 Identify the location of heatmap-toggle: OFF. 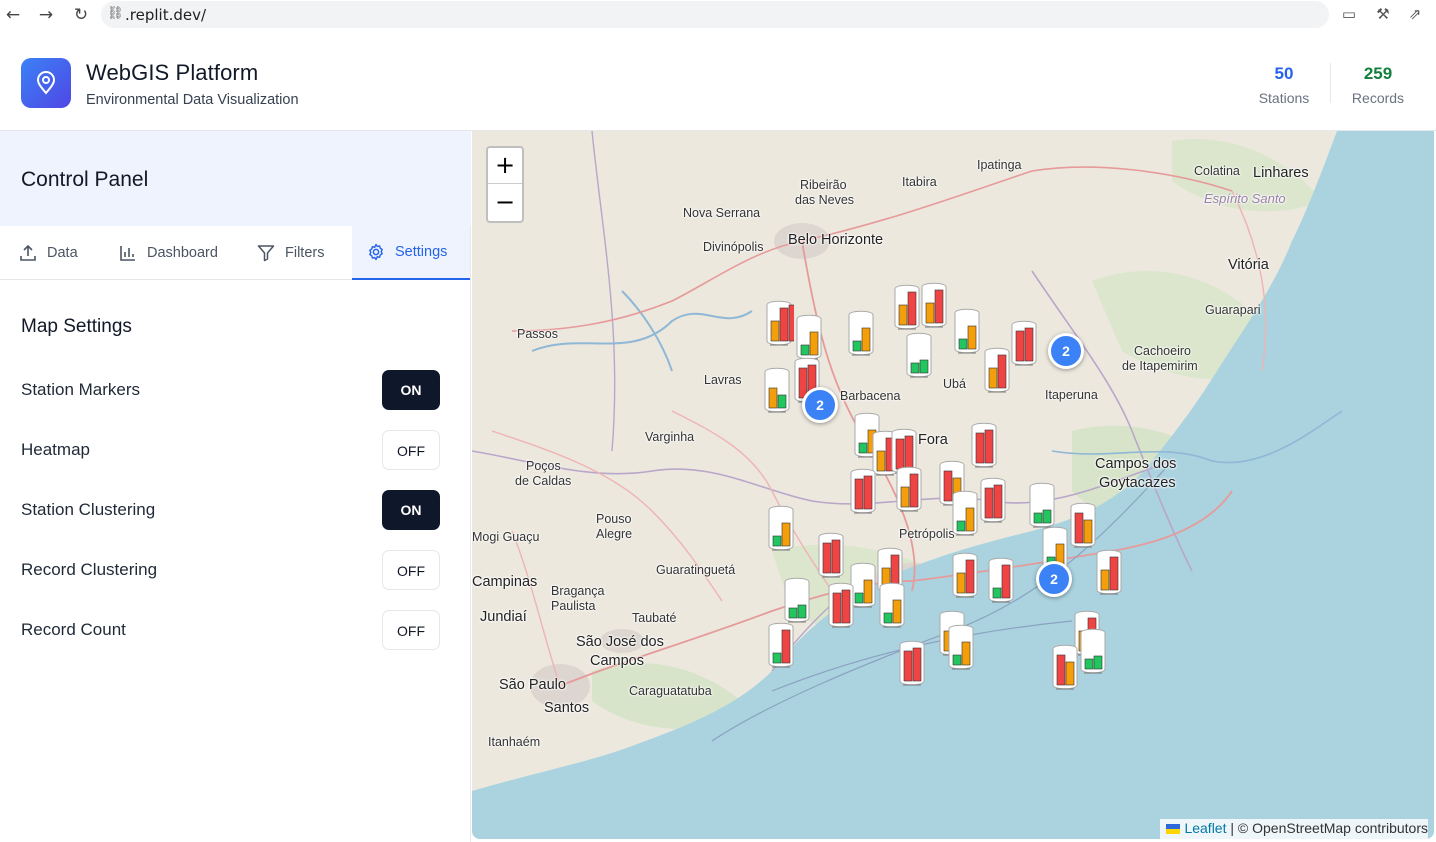
(411, 450).